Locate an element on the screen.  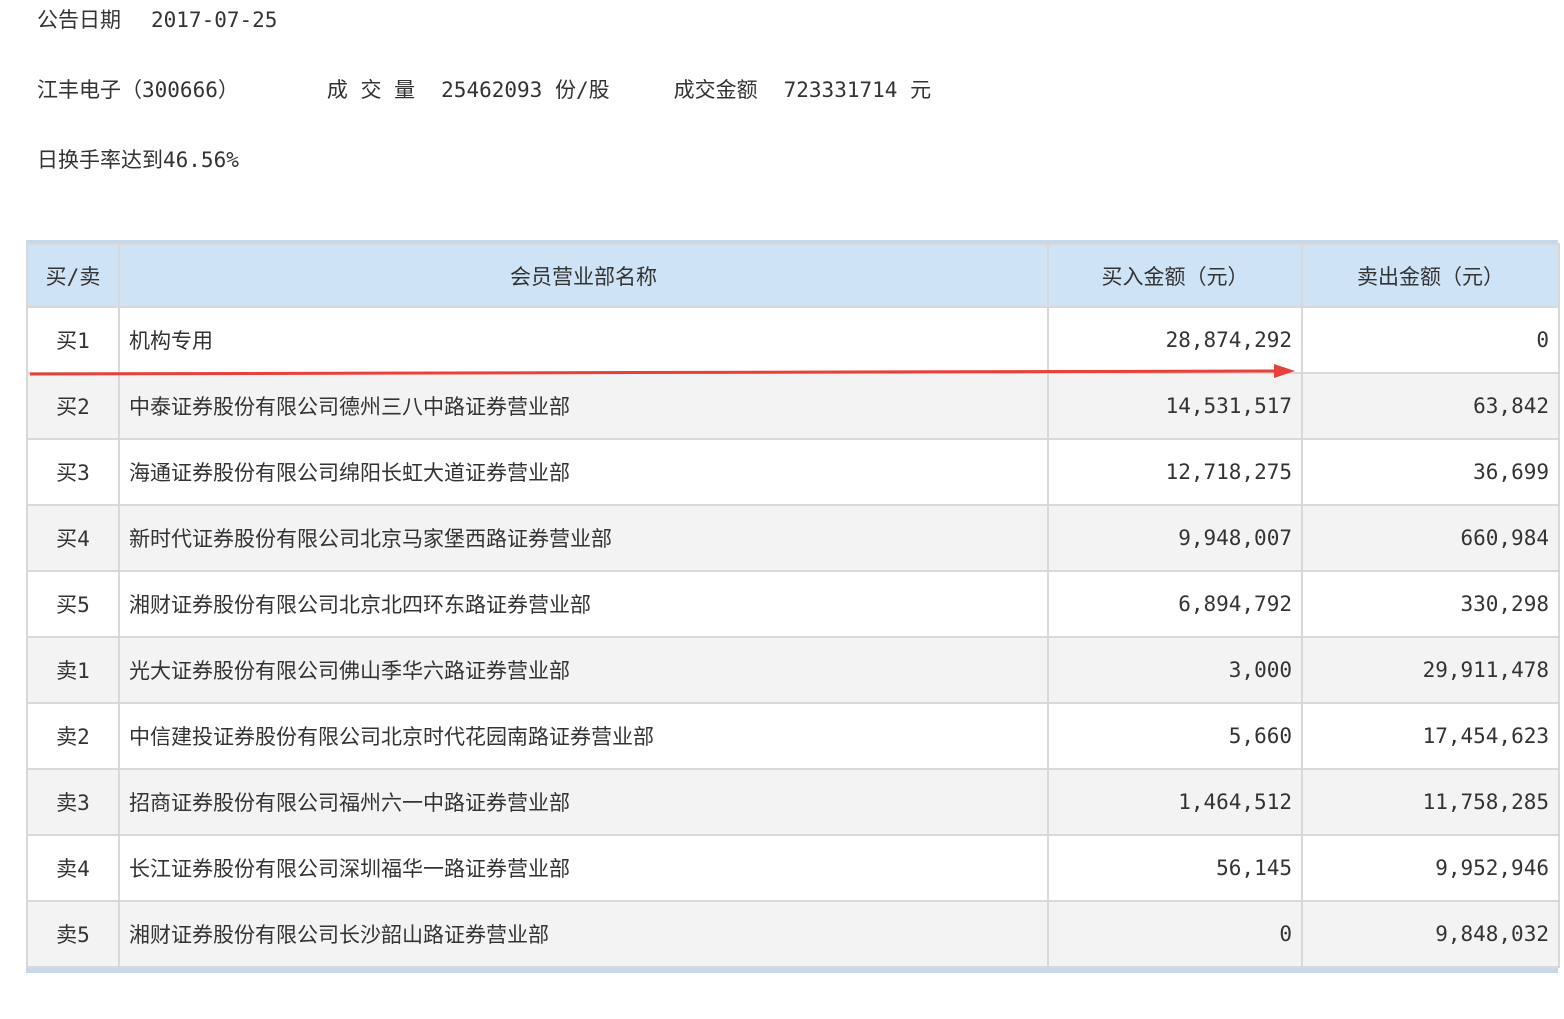
row-buy: 12,718,275 is located at coordinates (1175, 472).